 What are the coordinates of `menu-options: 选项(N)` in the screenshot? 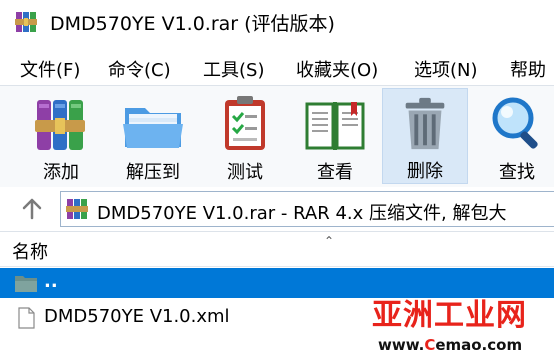 It's located at (446, 69).